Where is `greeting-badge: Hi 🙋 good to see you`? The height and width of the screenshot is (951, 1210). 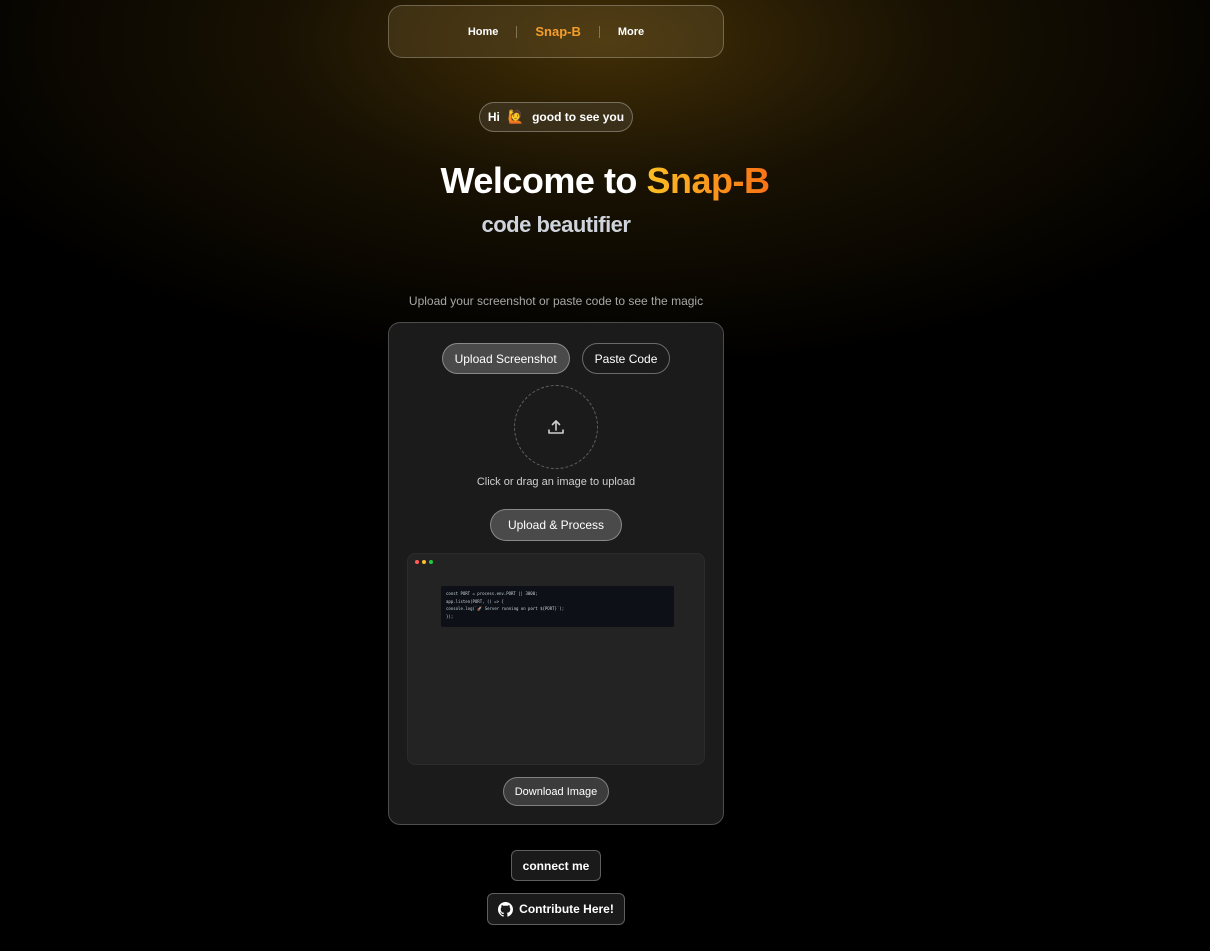 greeting-badge: Hi 🙋 good to see you is located at coordinates (556, 117).